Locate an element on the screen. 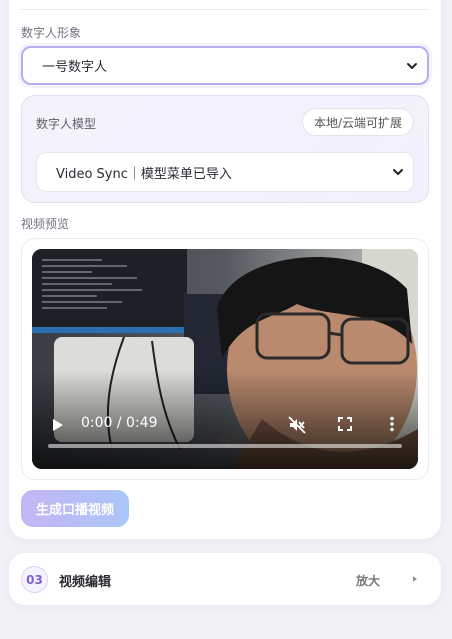 Image resolution: width=452 pixels, height=639 pixels. avatar-select: 一号数字人 is located at coordinates (225, 65).